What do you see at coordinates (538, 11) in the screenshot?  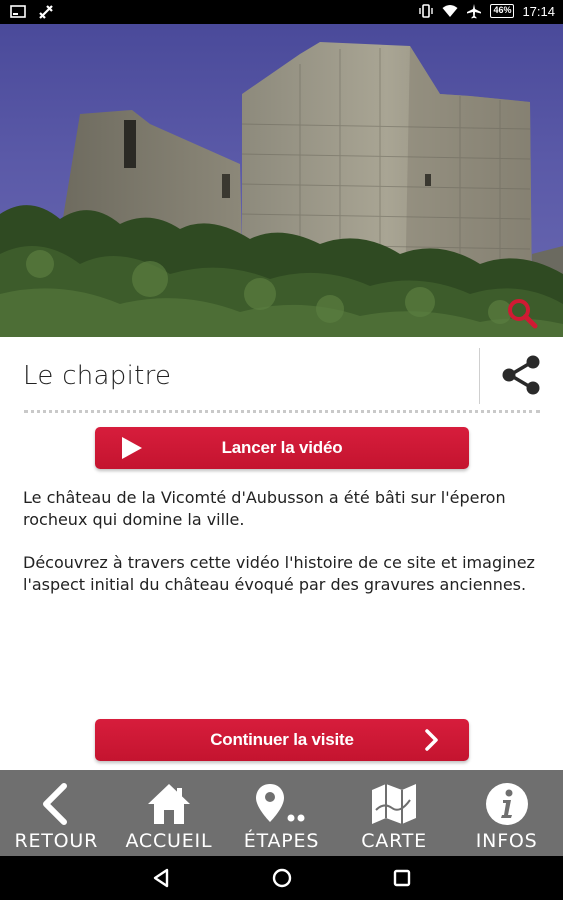 I see `status-time: 17:14` at bounding box center [538, 11].